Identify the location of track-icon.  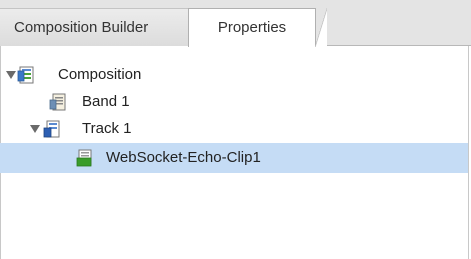
(51, 129).